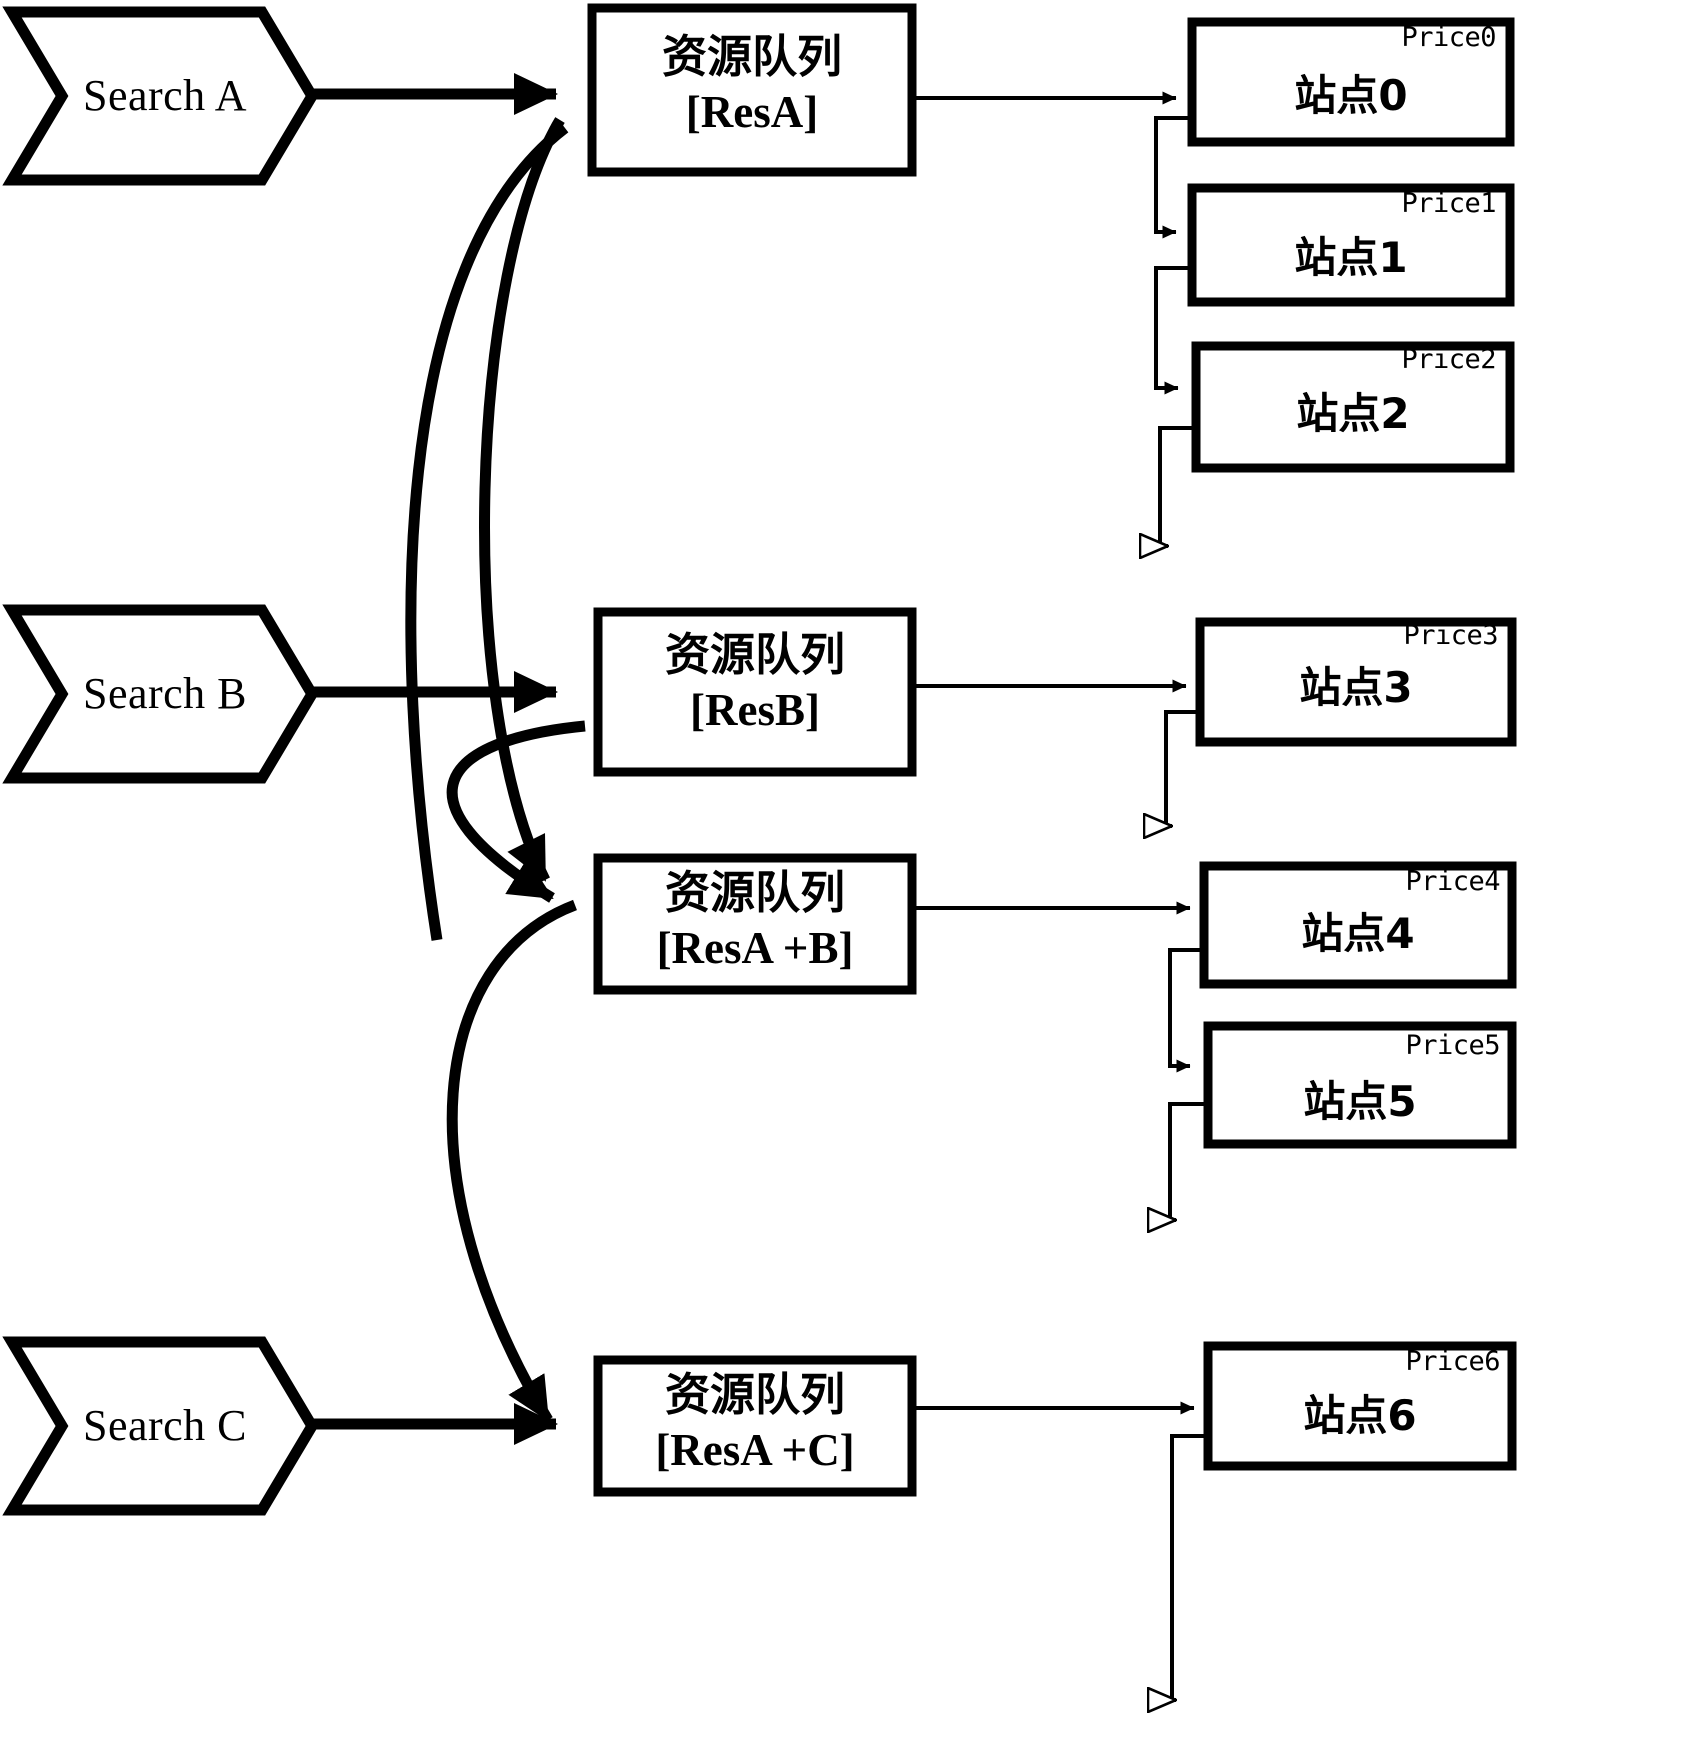  I want to click on price-label-2: Price2, so click(1448, 359).